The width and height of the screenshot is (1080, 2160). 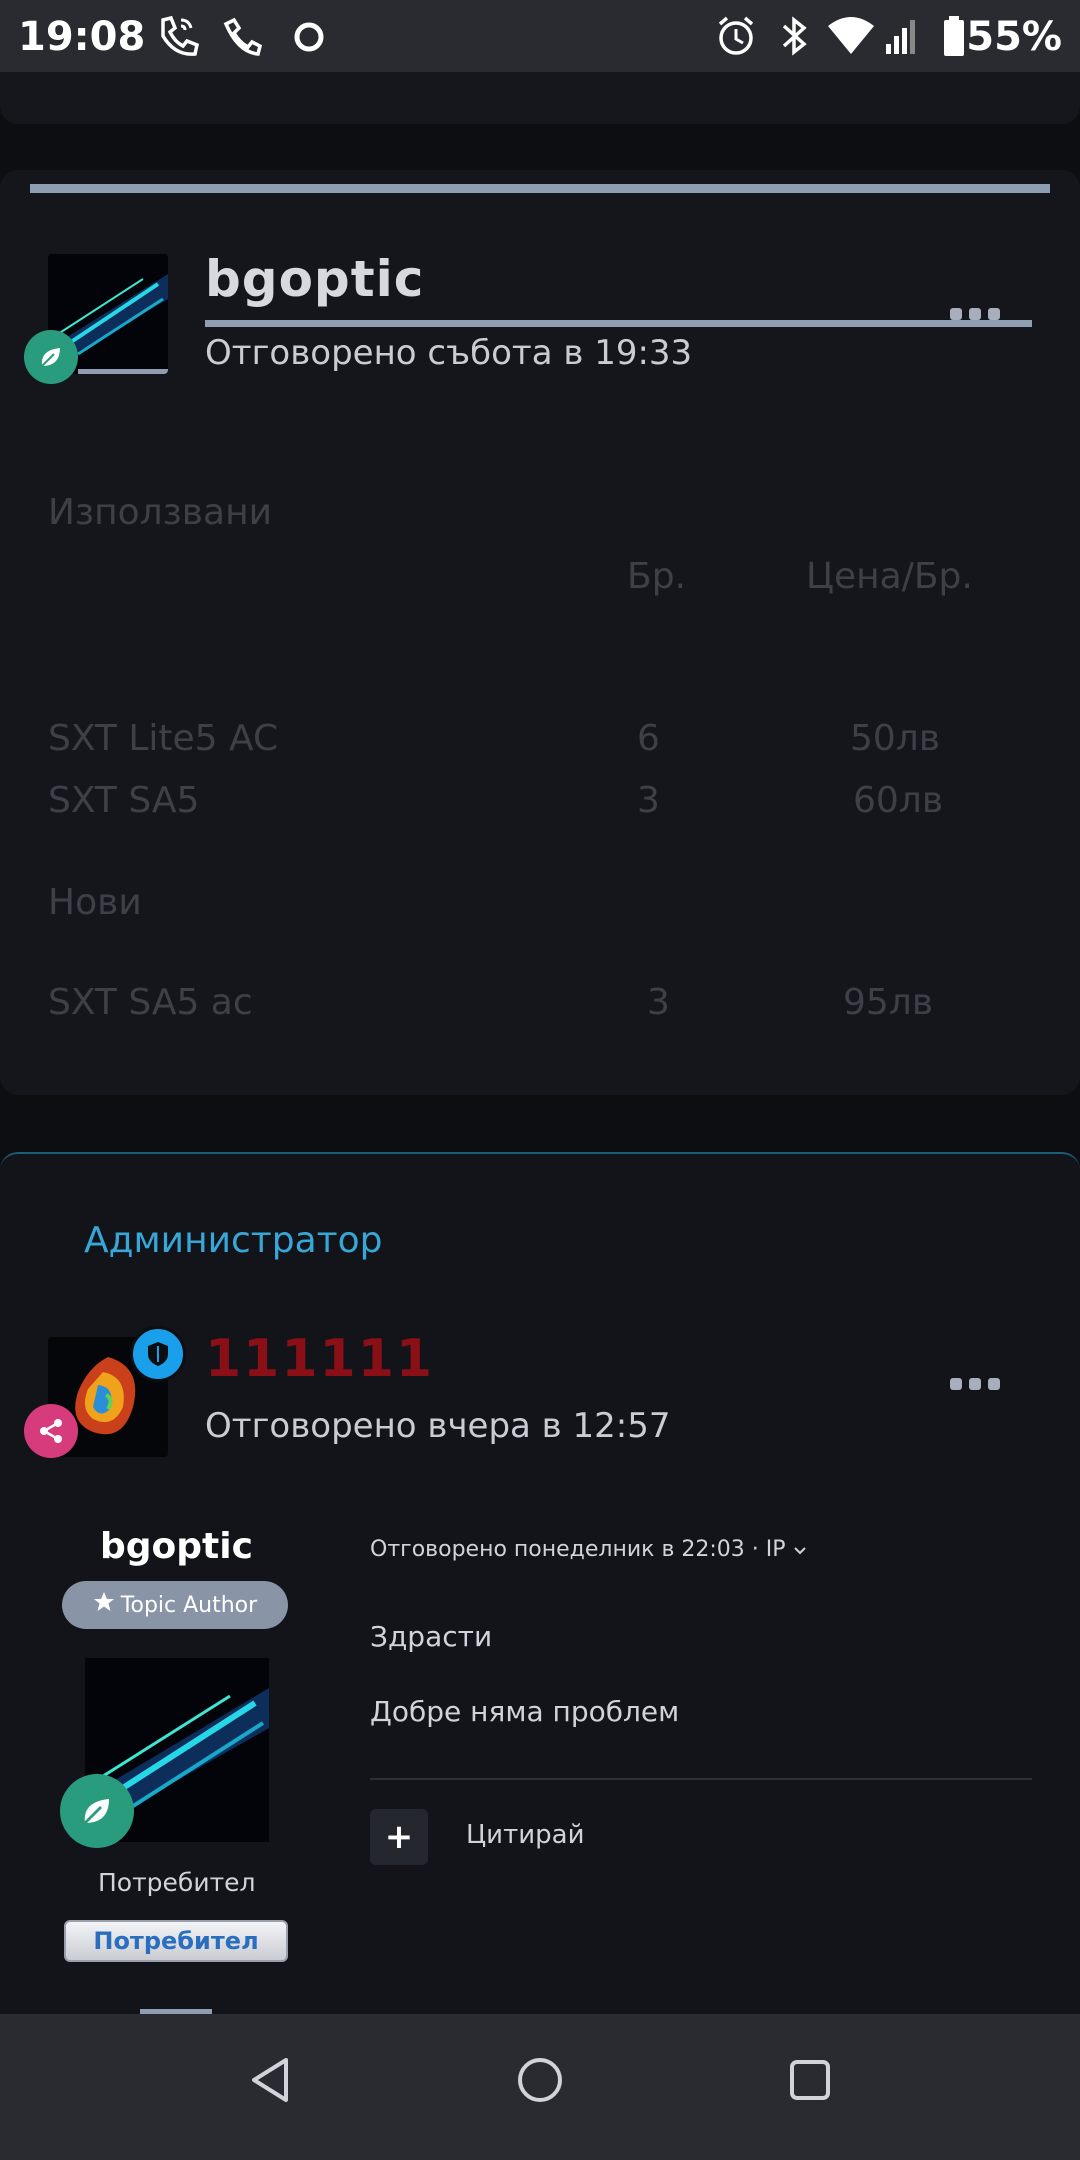 I want to click on header-qty: Бр., so click(x=656, y=576).